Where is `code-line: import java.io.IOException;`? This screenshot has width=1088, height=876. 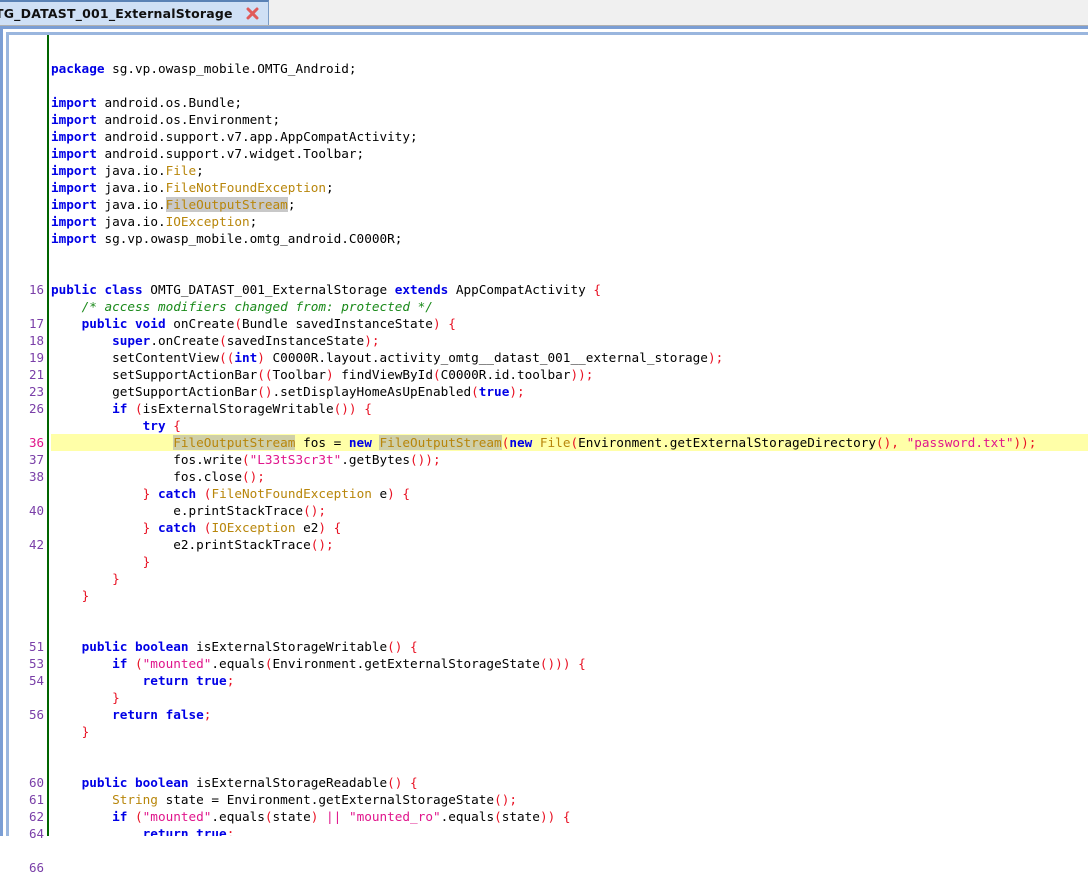 code-line: import java.io.IOException; is located at coordinates (569, 221).